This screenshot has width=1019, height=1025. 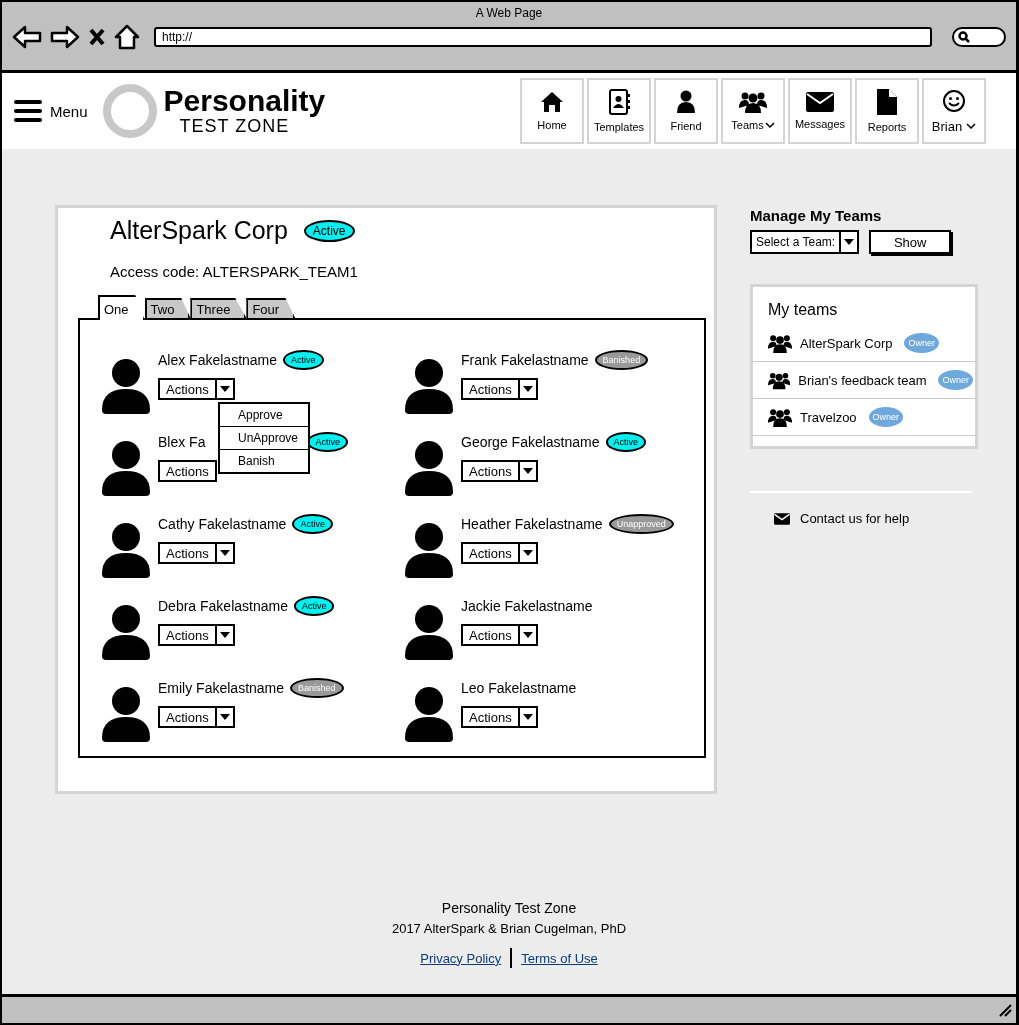 What do you see at coordinates (199, 230) in the screenshot?
I see `team-name: AlterSpark Corp` at bounding box center [199, 230].